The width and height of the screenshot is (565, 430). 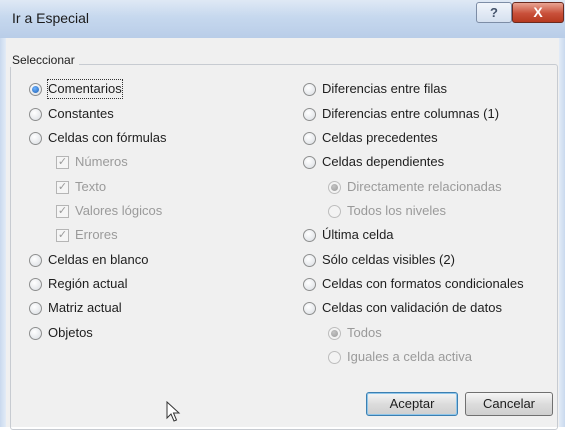 What do you see at coordinates (98, 259) in the screenshot?
I see `option-label: Celdas en blanco` at bounding box center [98, 259].